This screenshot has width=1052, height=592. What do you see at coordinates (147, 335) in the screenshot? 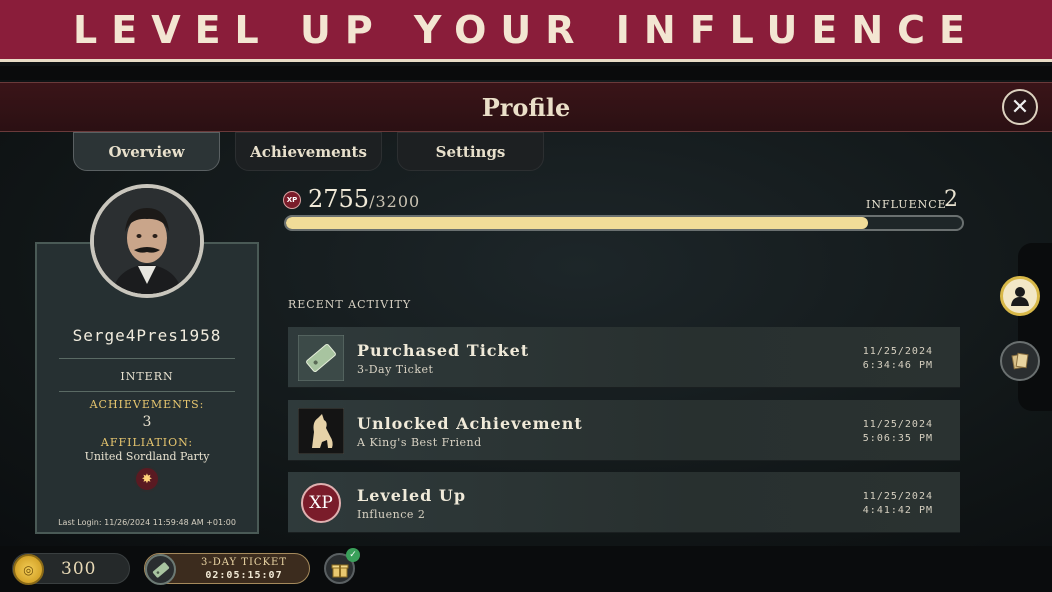
I see `username: Serge4Pres1958` at bounding box center [147, 335].